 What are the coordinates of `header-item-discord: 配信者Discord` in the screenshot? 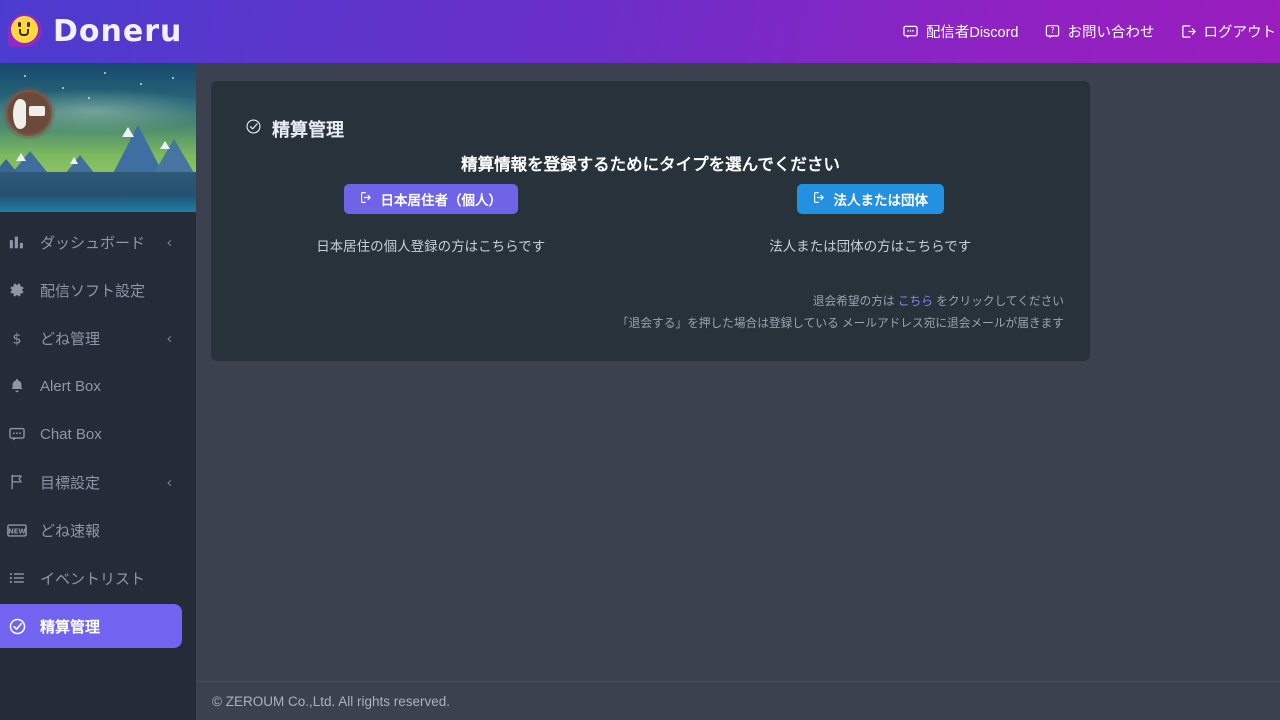 It's located at (961, 31).